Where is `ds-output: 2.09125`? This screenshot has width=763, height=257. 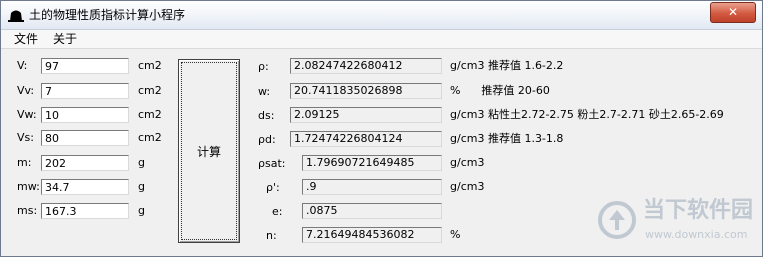
ds-output: 2.09125 is located at coordinates (366, 115).